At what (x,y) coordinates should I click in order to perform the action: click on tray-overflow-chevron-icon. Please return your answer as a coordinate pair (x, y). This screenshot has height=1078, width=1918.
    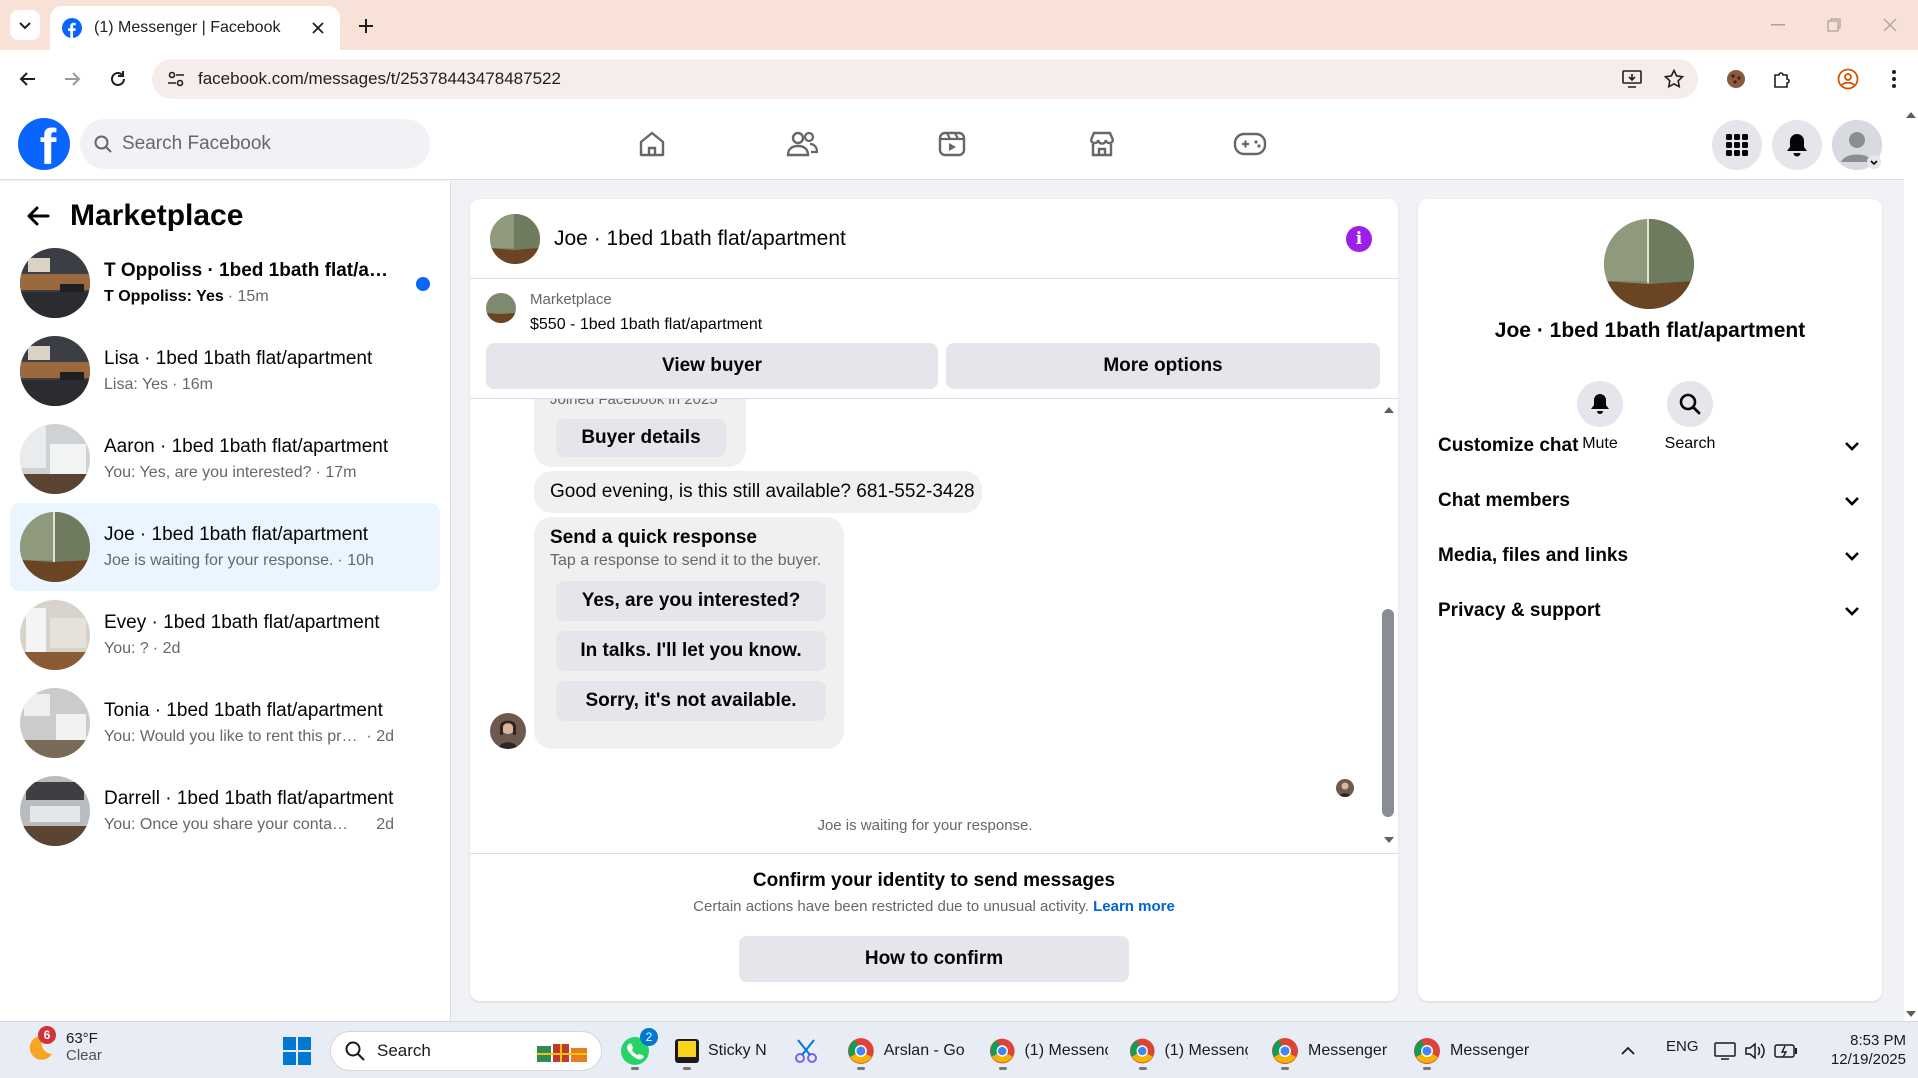
    Looking at the image, I should click on (1628, 1051).